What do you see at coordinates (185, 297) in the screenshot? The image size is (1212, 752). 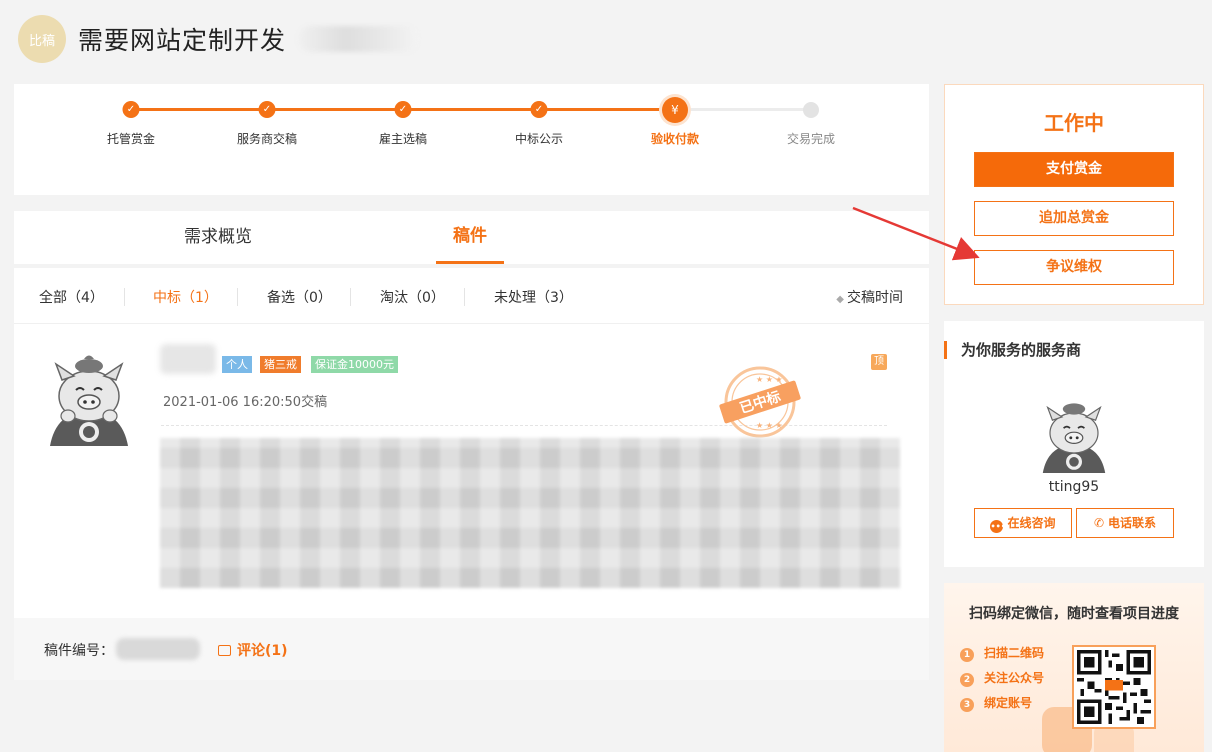 I see `filter-winning: 中标（1）` at bounding box center [185, 297].